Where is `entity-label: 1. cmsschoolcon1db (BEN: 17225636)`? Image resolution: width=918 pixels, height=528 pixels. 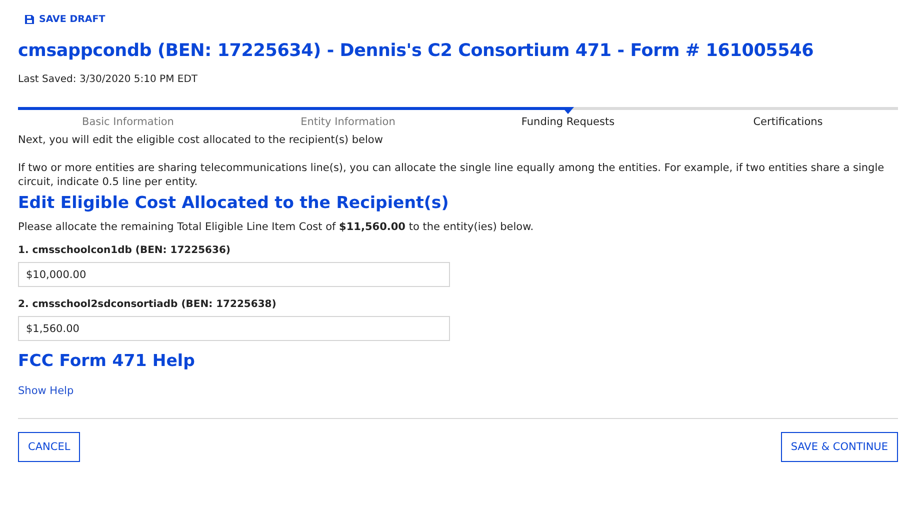 entity-label: 1. cmsschoolcon1db (BEN: 17225636) is located at coordinates (125, 250).